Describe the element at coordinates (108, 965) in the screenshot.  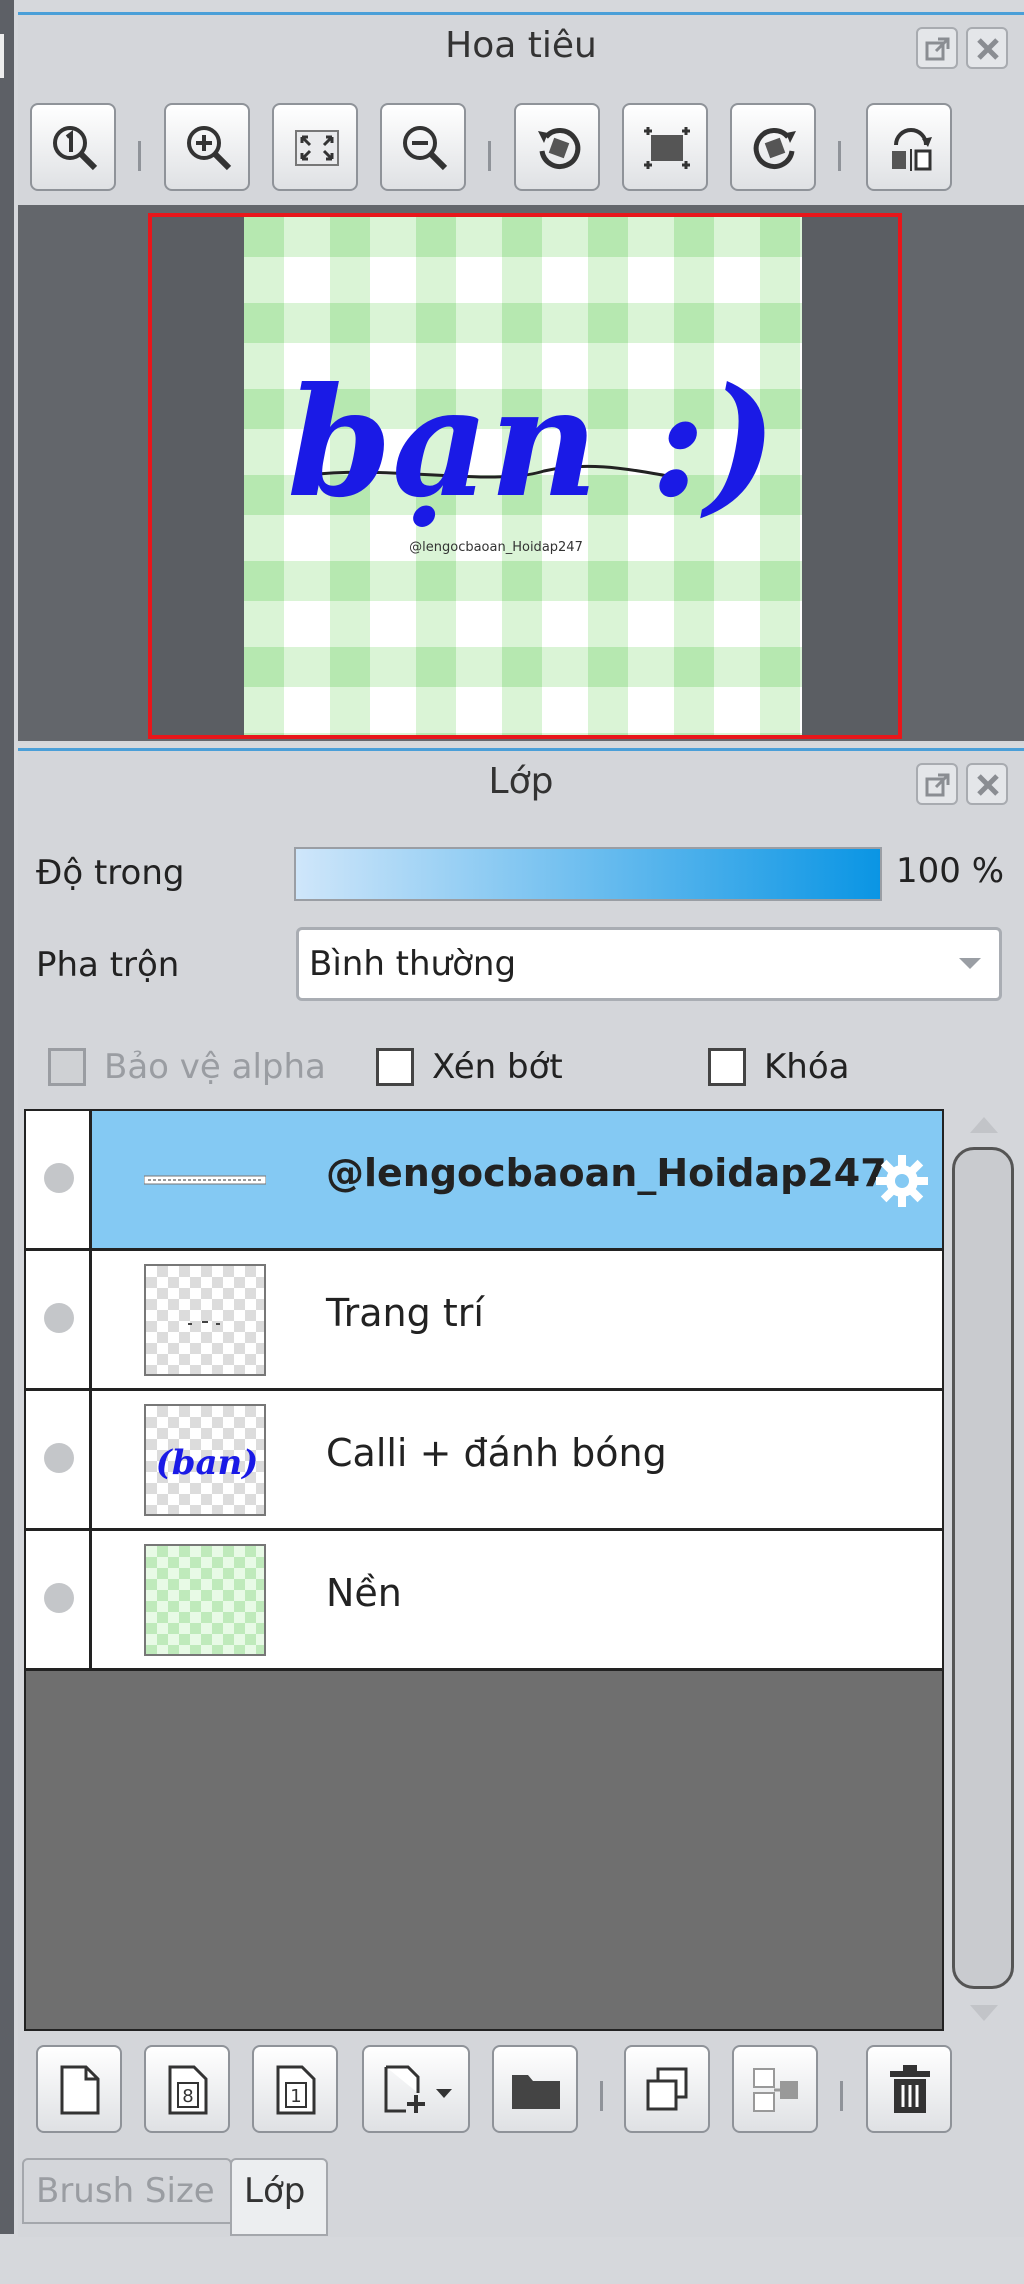
I see `blend-label: Pha trộn` at that location.